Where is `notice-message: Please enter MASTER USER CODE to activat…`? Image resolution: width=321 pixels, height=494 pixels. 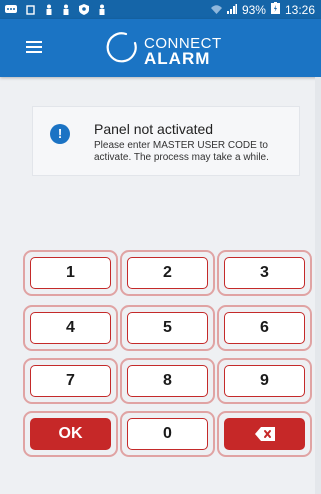
notice-message: Please enter MASTER USER CODE to activat… is located at coordinates (181, 151).